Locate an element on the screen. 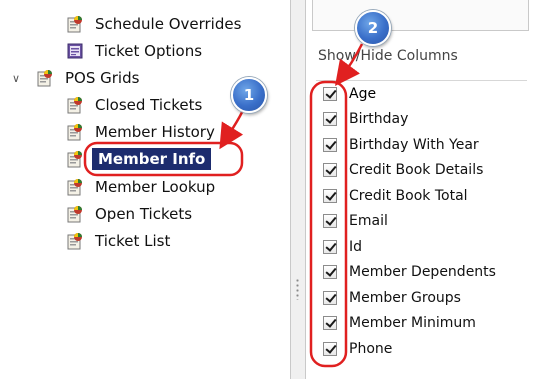 The width and height of the screenshot is (533, 379). column-option-row: Birthday is located at coordinates (421, 120).